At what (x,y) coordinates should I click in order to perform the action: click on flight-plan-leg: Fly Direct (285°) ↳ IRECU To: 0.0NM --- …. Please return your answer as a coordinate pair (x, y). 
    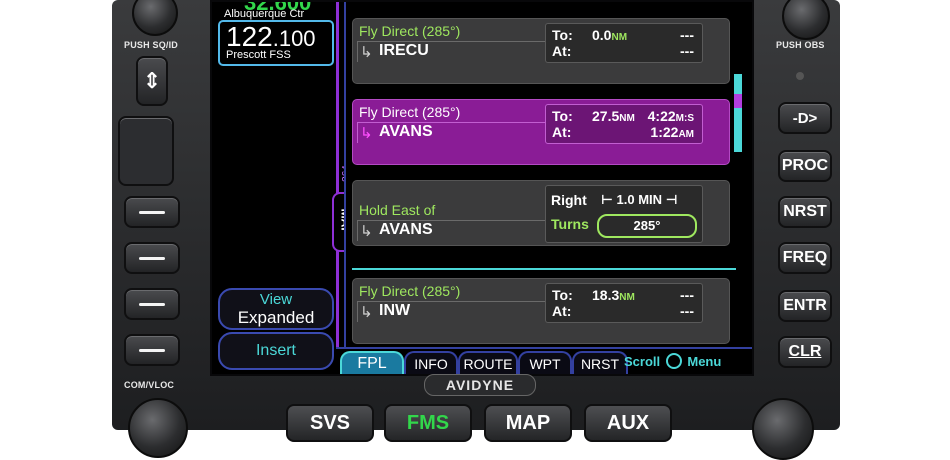
    Looking at the image, I should click on (541, 51).